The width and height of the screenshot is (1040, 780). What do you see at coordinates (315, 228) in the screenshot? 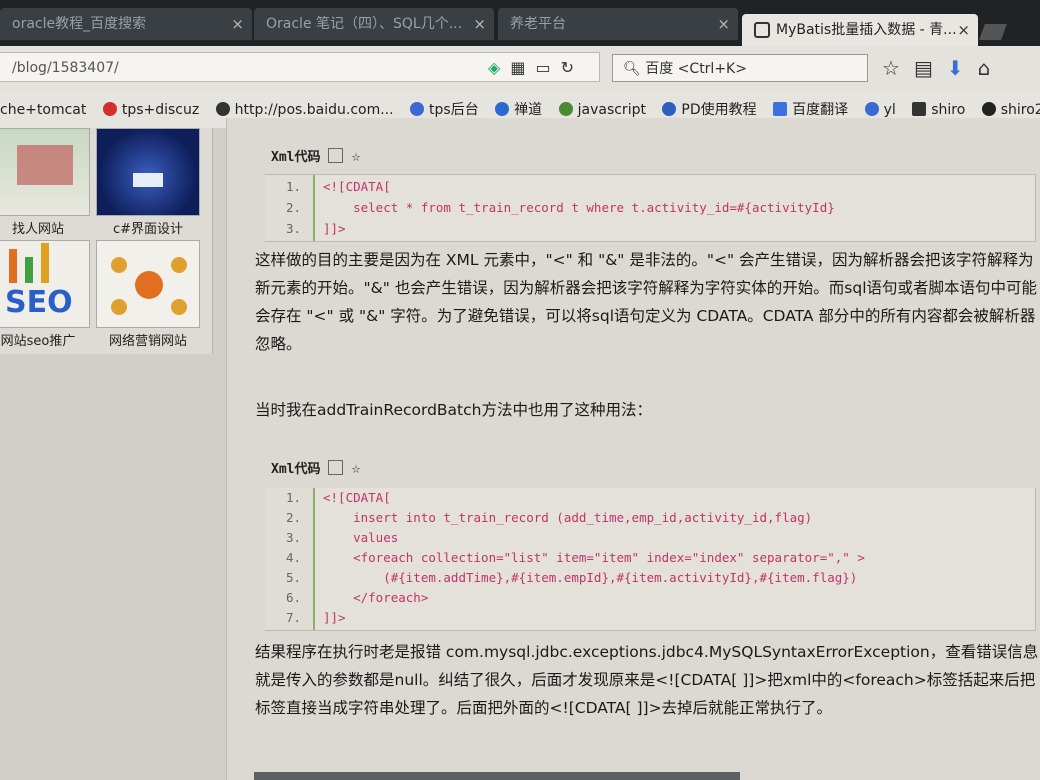
I see `code-line: 3.]]>` at bounding box center [315, 228].